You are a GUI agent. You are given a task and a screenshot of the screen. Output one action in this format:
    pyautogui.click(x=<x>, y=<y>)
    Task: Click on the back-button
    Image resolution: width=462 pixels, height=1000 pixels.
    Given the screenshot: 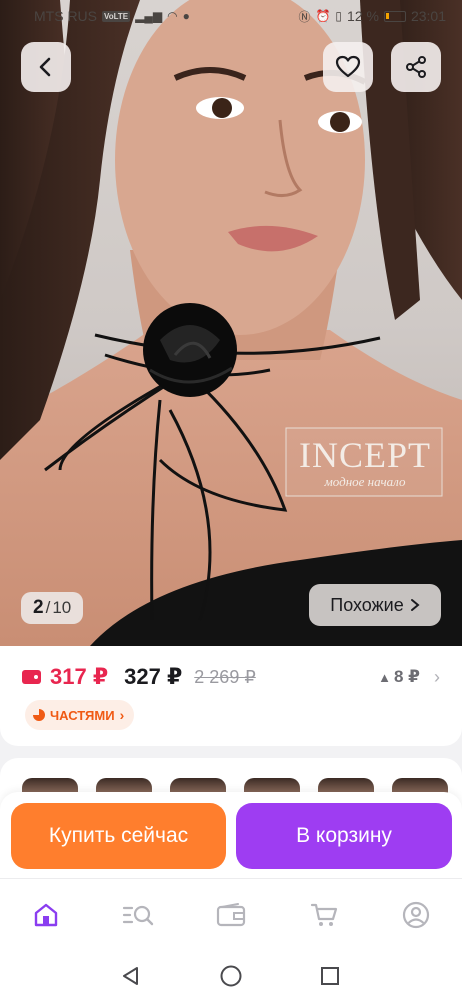 What is the action you would take?
    pyautogui.click(x=46, y=67)
    